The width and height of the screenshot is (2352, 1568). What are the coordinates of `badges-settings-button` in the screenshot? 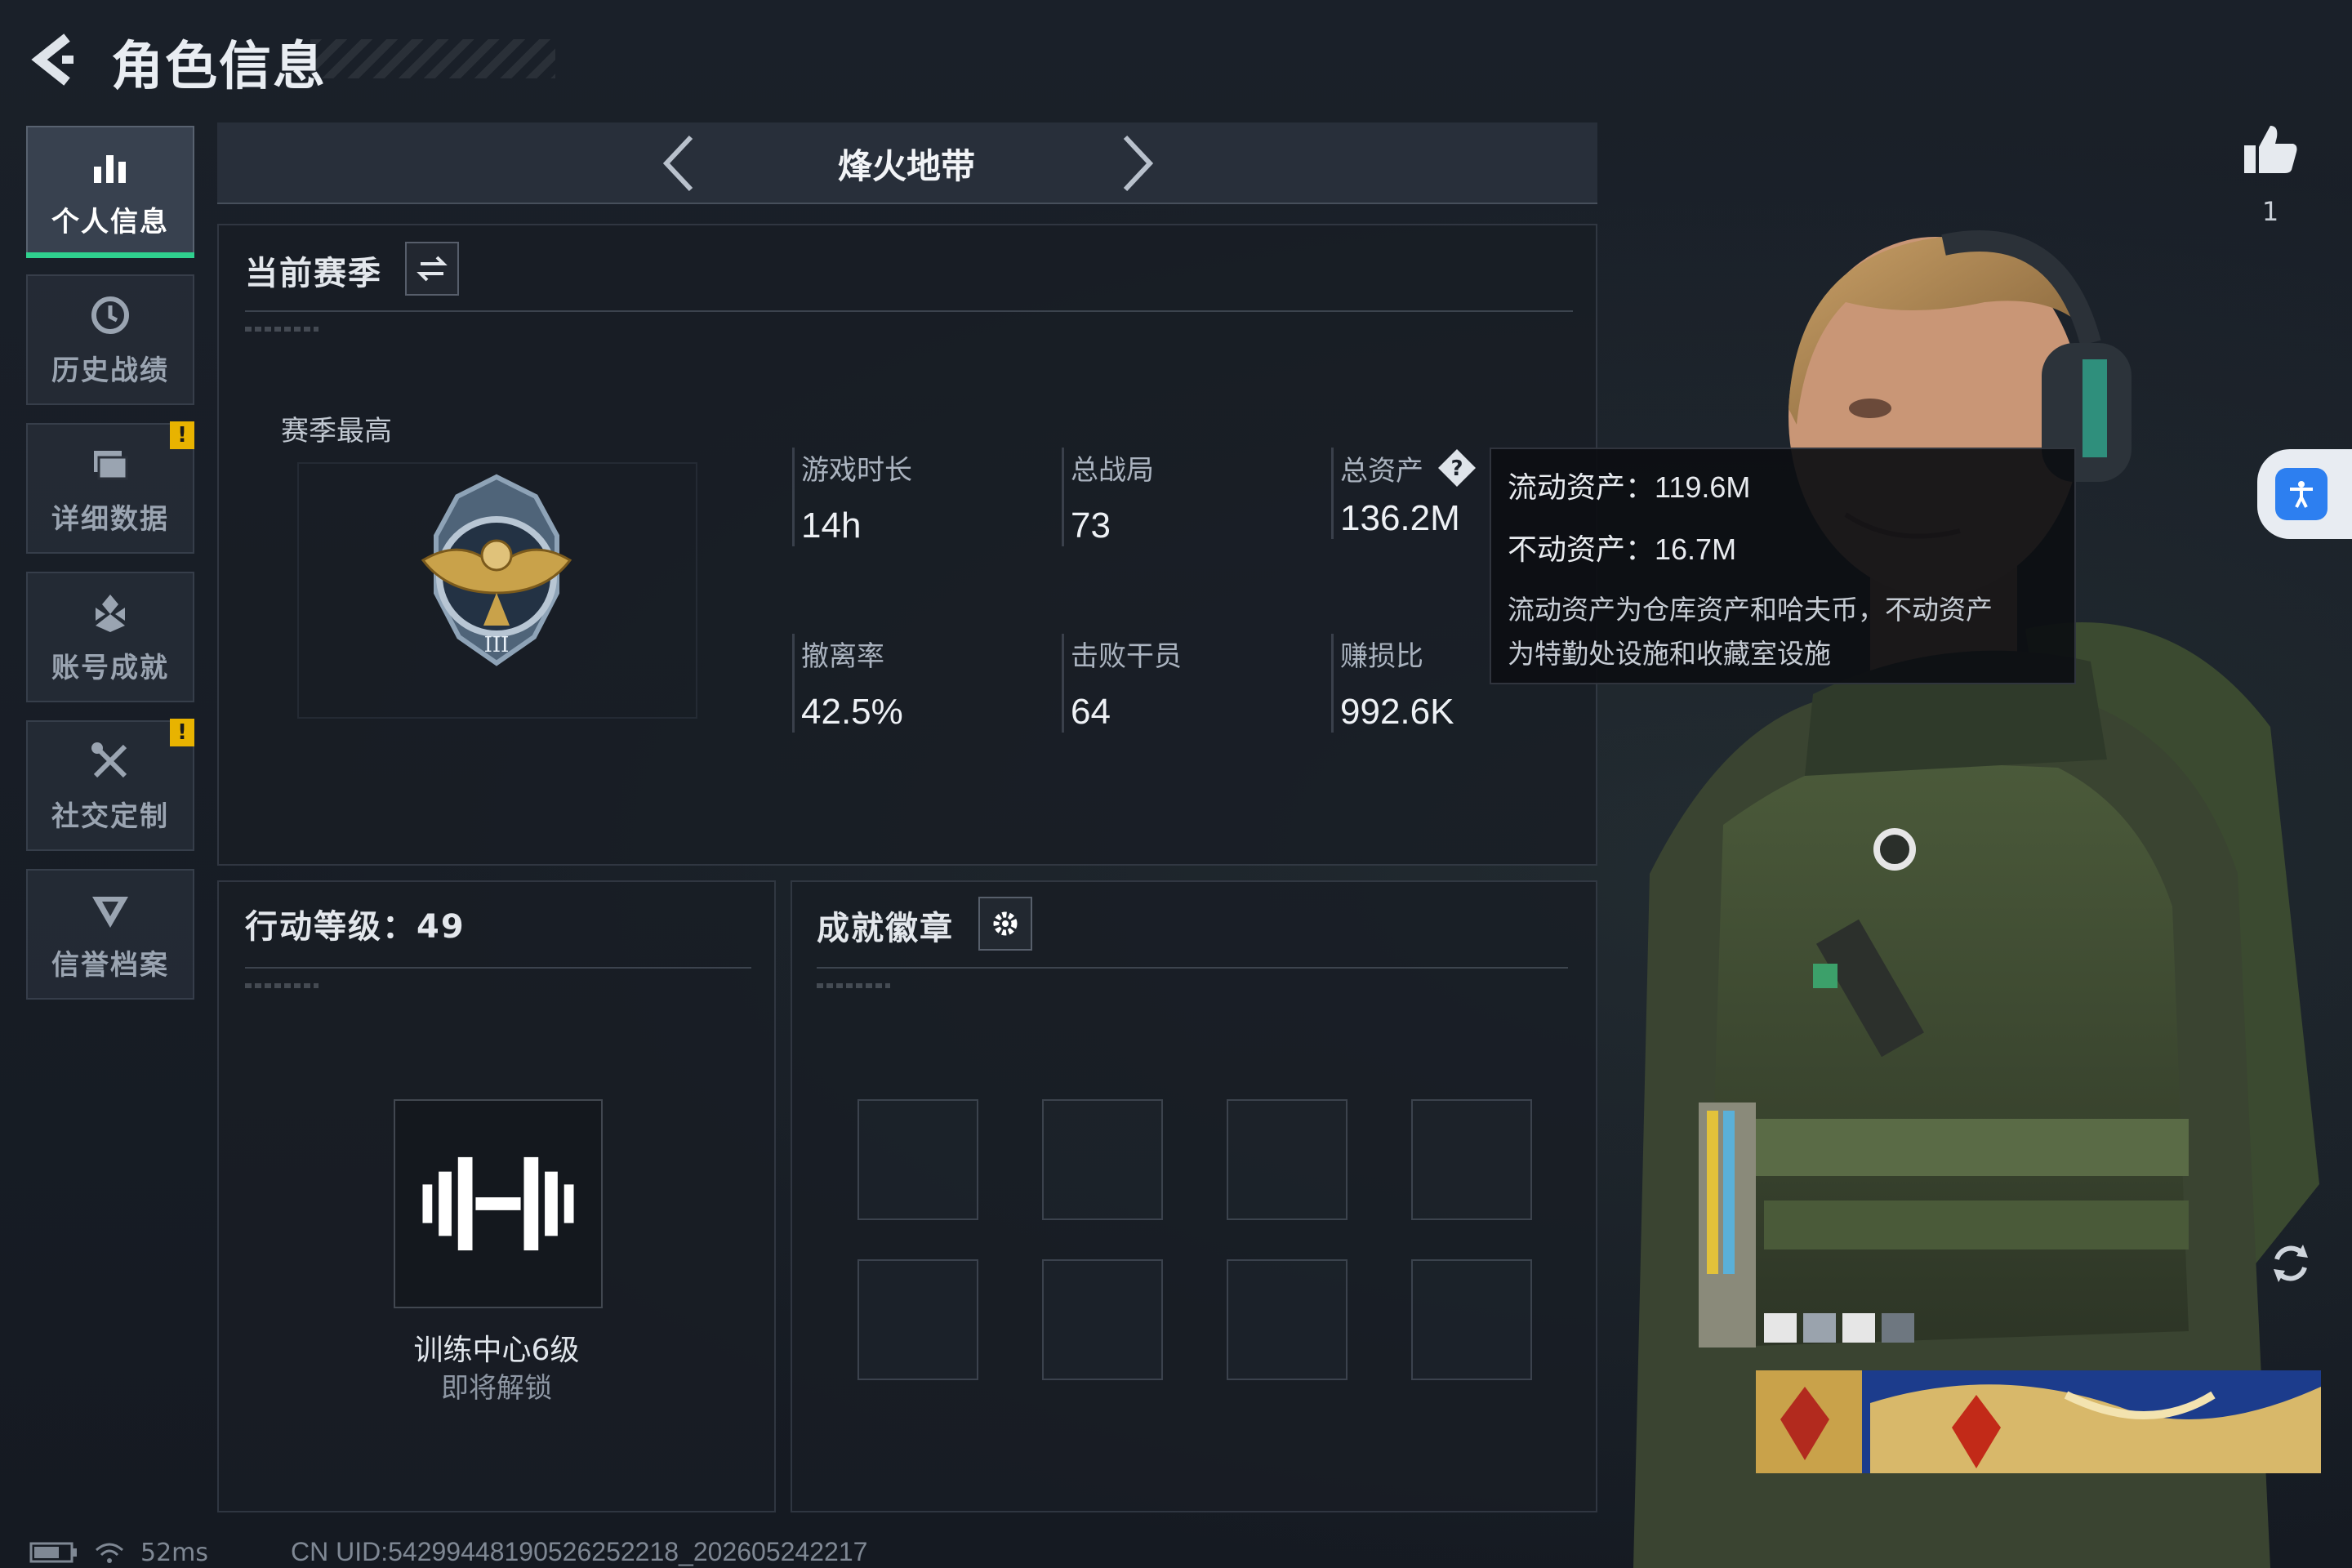 It's located at (1005, 924).